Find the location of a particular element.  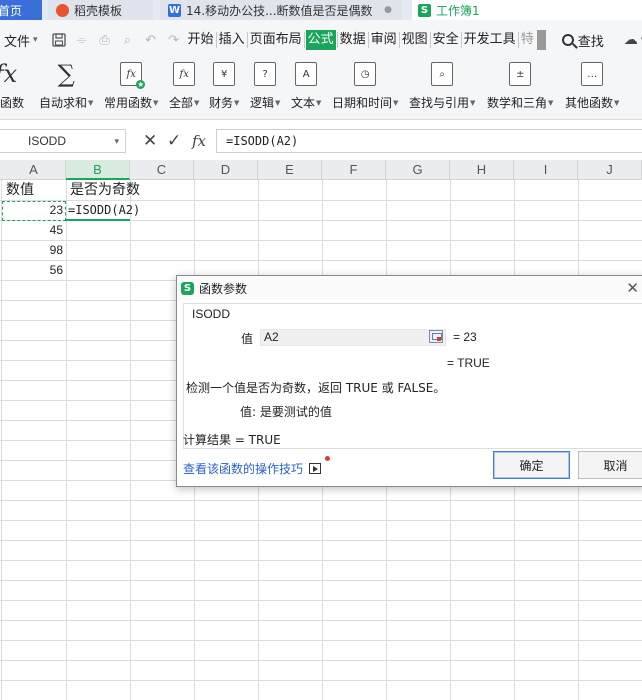

formula-input: =ISODD(A2) is located at coordinates (429, 141).